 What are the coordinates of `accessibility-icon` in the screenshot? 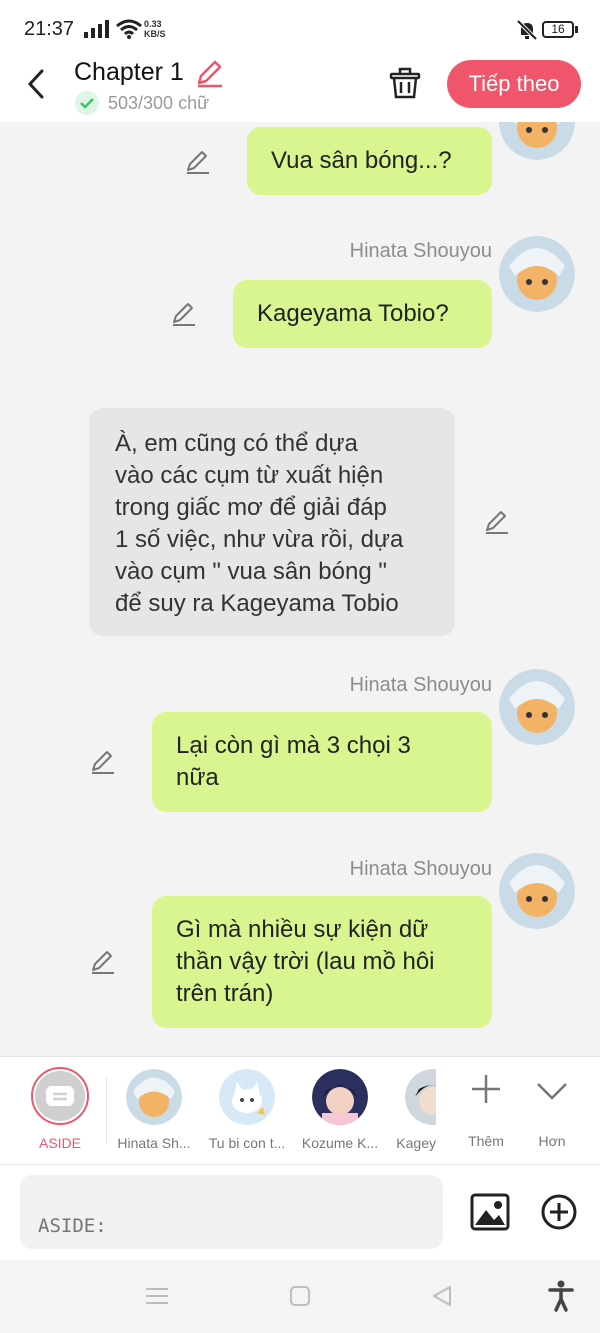 It's located at (561, 1296).